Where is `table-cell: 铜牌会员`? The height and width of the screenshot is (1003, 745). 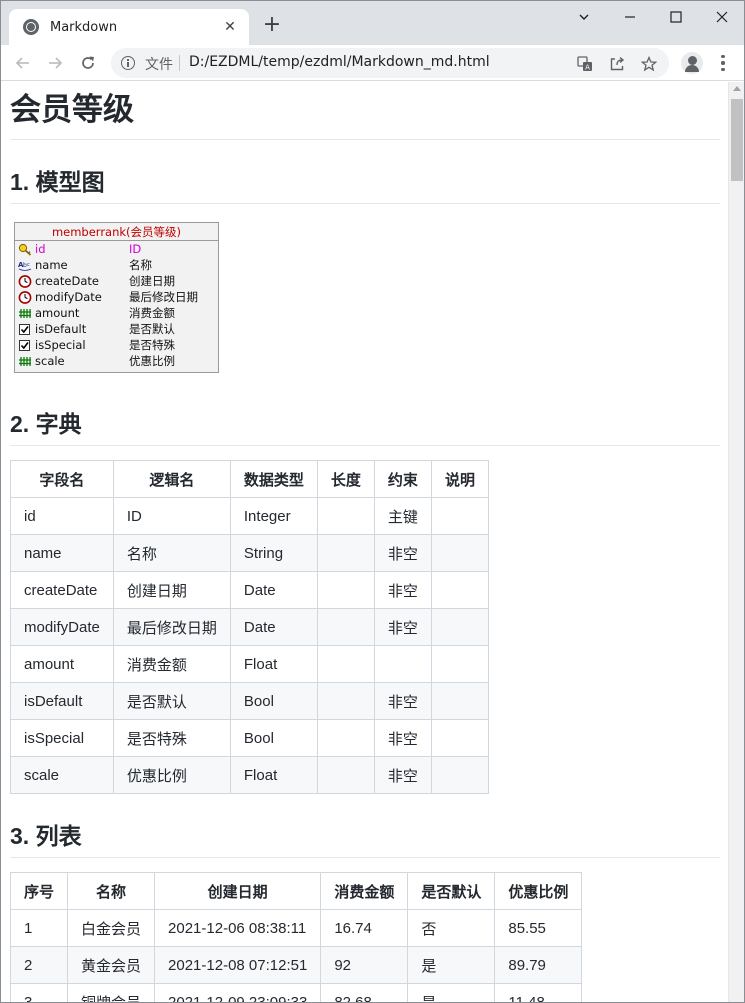 table-cell: 铜牌会员 is located at coordinates (111, 992).